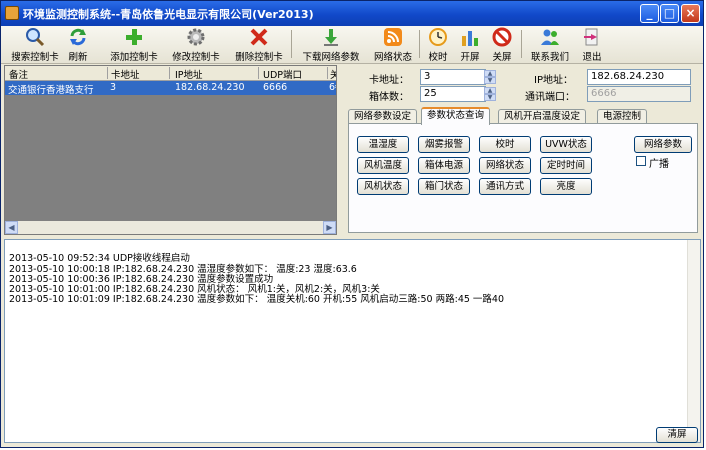 This screenshot has width=706, height=450. I want to click on smoke-alarm-button: 烟雾报警, so click(444, 144).